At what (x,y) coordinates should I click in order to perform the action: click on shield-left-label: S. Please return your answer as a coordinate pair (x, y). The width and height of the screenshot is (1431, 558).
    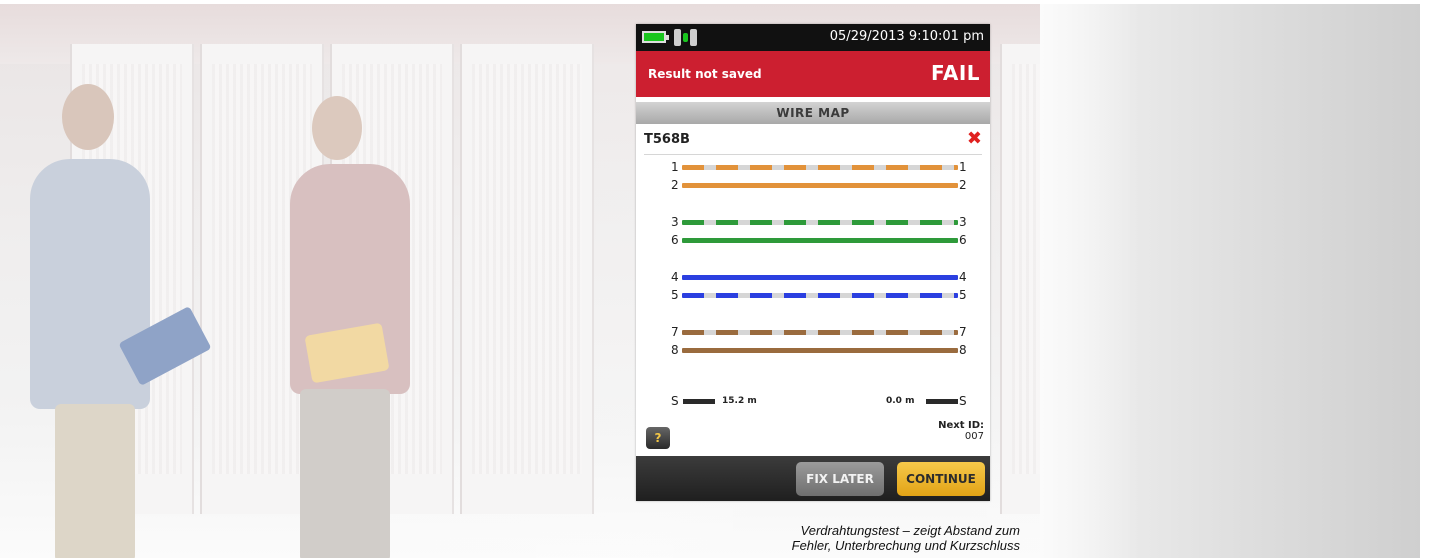
    Looking at the image, I should click on (675, 401).